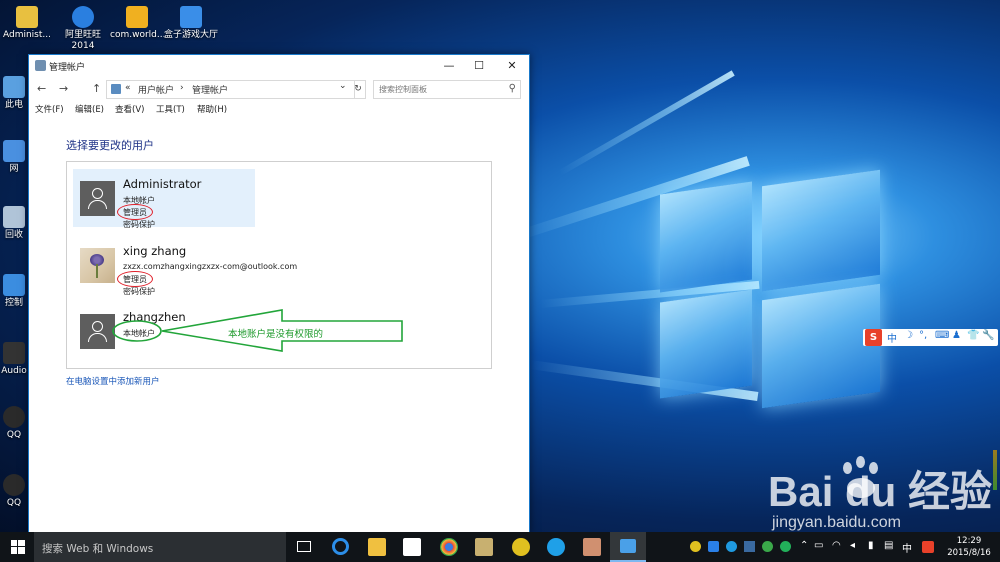 The height and width of the screenshot is (562, 1000). What do you see at coordinates (116, 89) in the screenshot?
I see `control-panel-icon` at bounding box center [116, 89].